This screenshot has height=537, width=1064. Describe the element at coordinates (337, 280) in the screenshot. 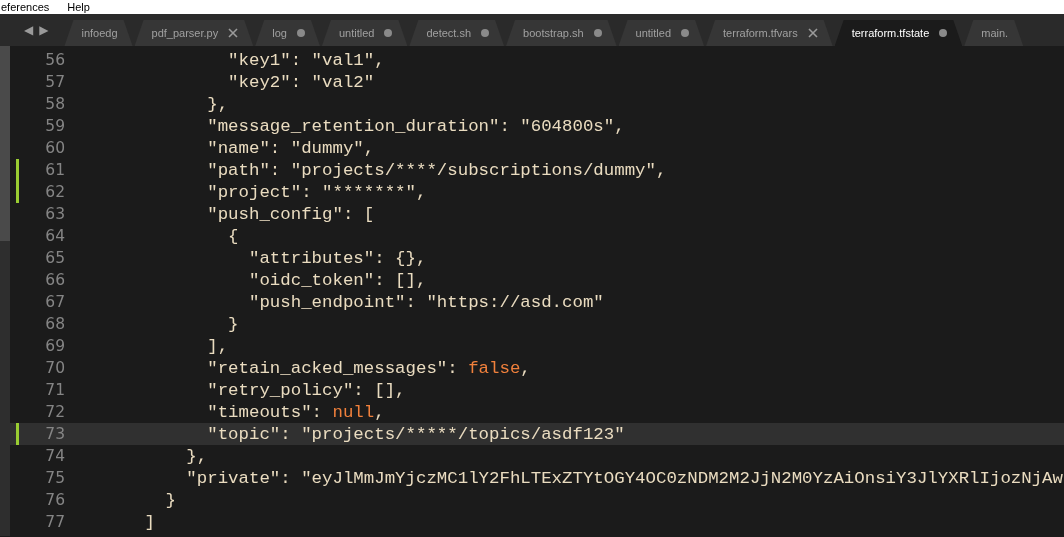

I see `code-line: "oidc_token": [],` at that location.